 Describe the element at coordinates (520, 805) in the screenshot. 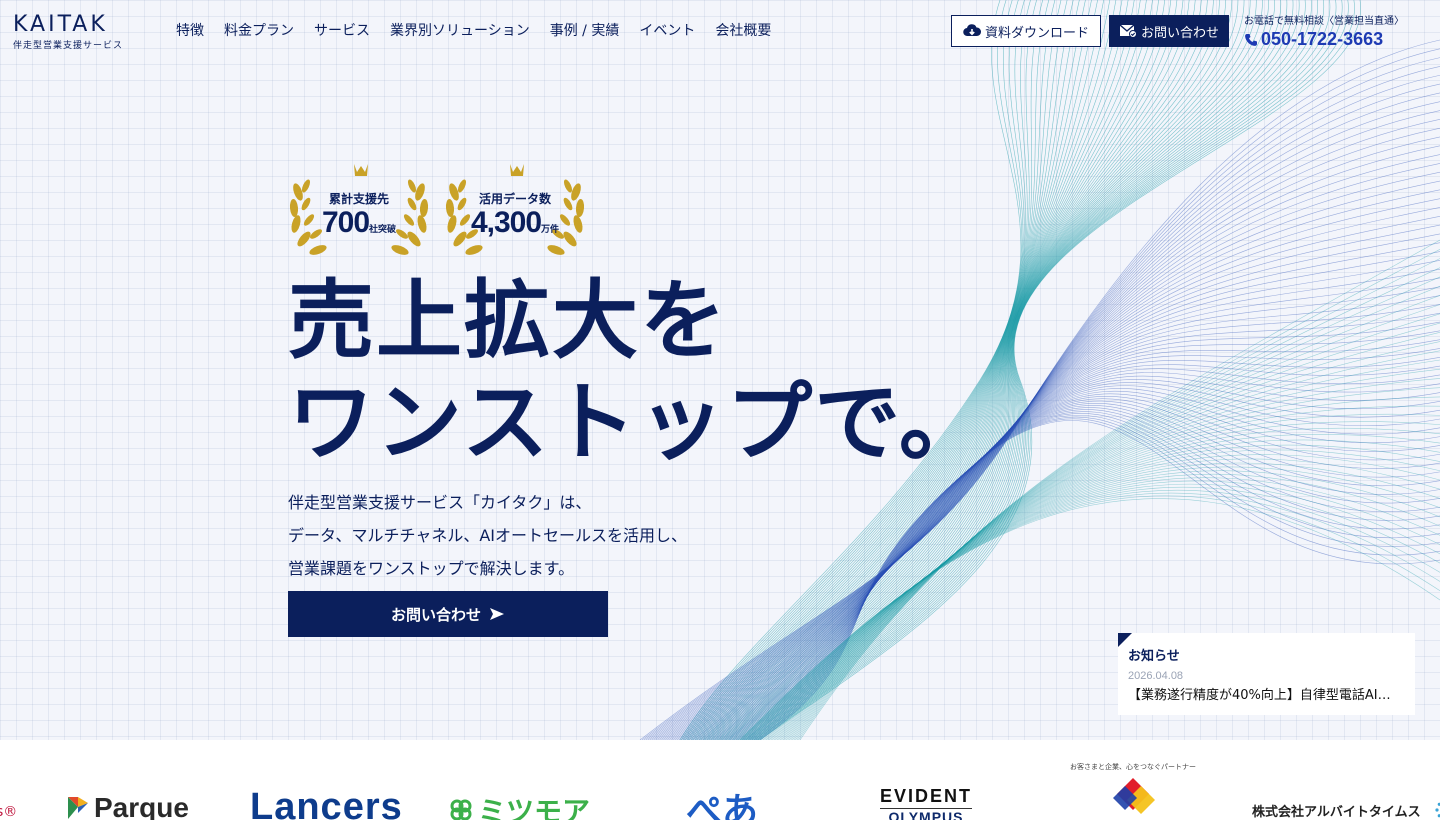

I see `mitsumore-logo: ミツモア` at that location.